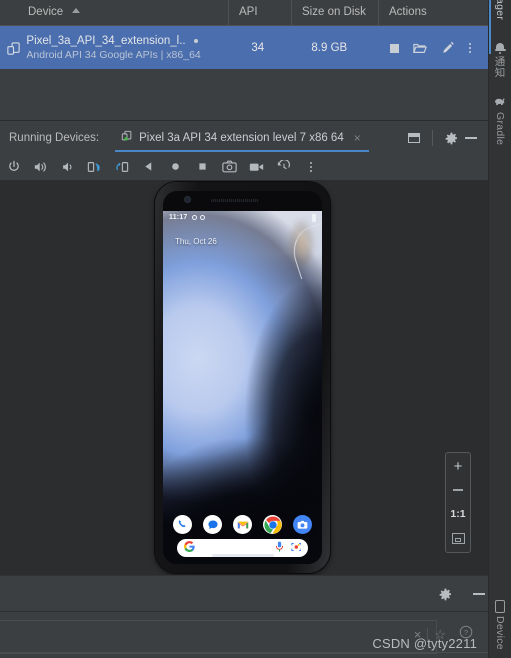  I want to click on google-lens-icon, so click(296, 548).